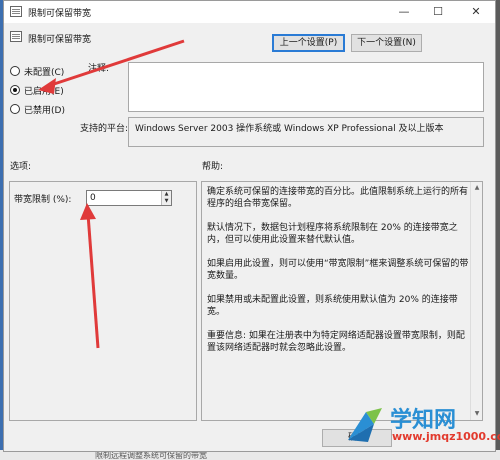 The width and height of the screenshot is (500, 460). Describe the element at coordinates (476, 301) in the screenshot. I see `help-scrollbar: ▲ ▼` at that location.